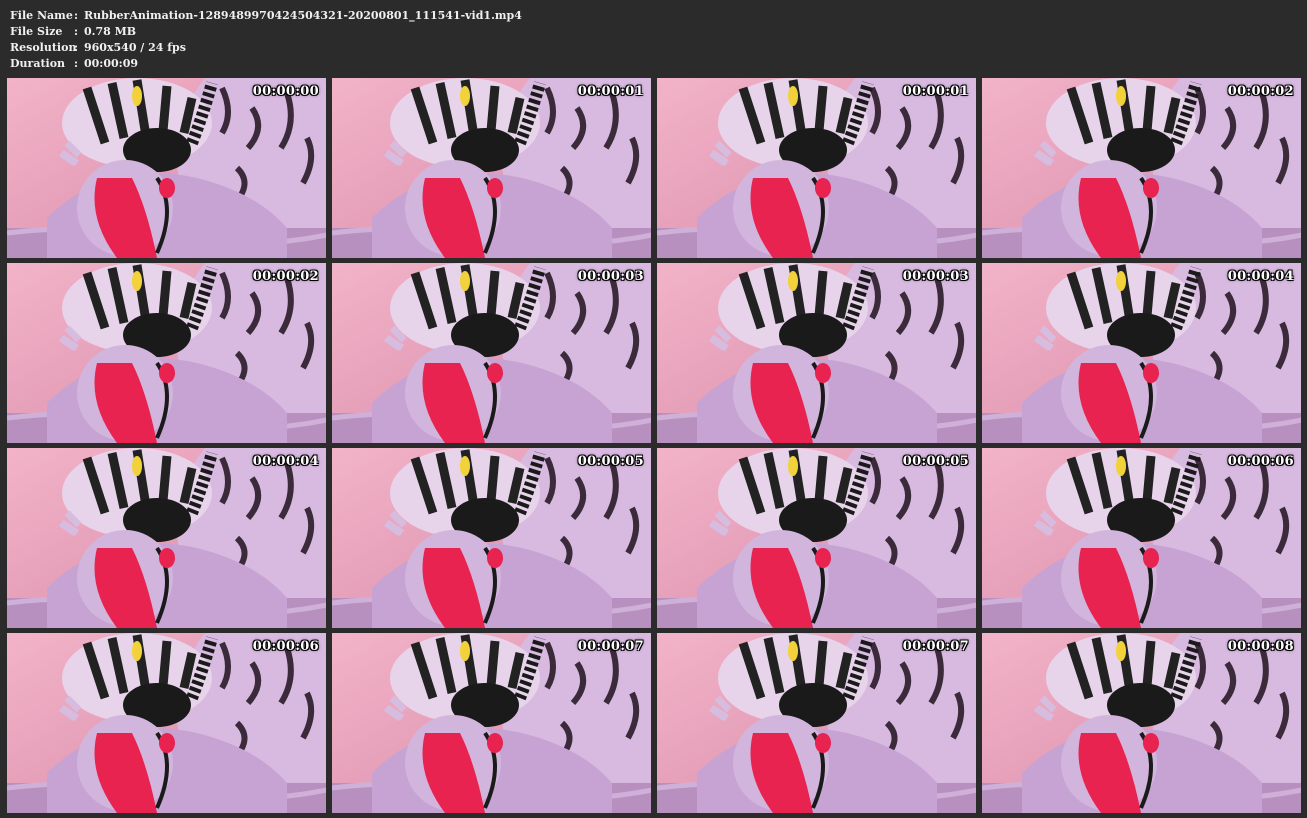  I want to click on meta-value: 0.78 MB, so click(110, 31).